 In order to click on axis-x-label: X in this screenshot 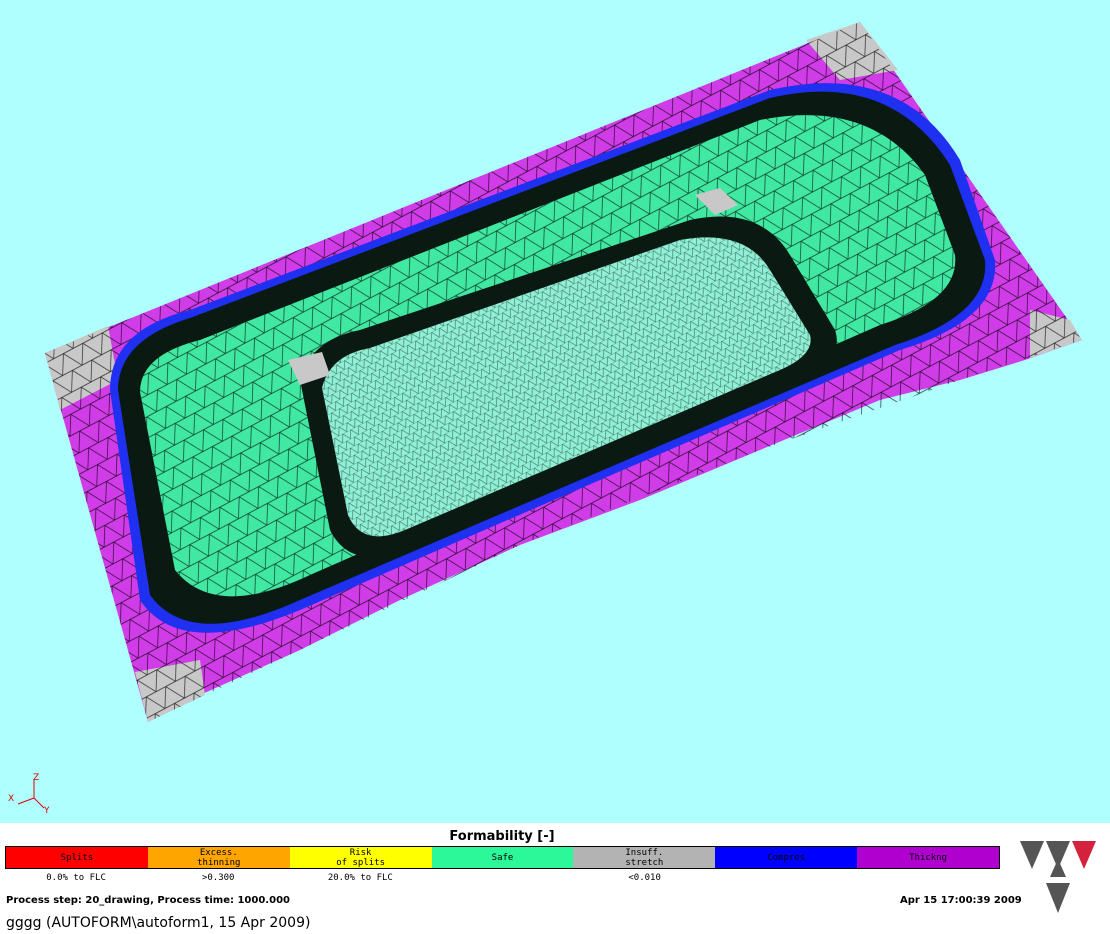, I will do `click(11, 799)`.